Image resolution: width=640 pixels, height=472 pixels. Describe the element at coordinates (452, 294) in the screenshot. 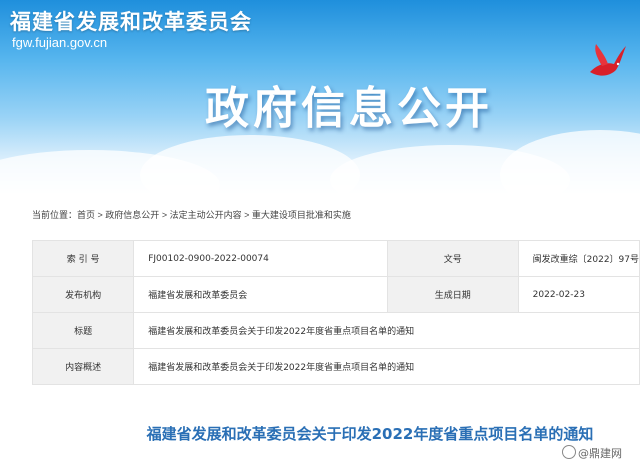

I see `date-label: 生成日期` at that location.